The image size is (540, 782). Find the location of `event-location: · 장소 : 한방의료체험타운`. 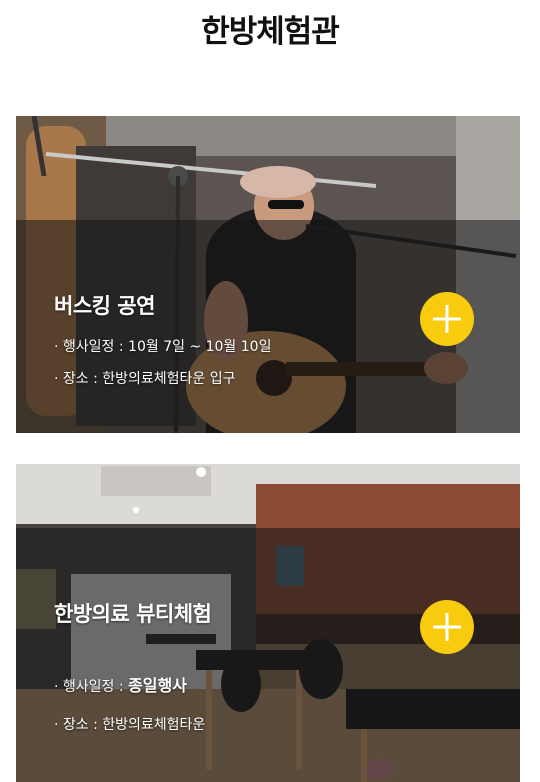

event-location: · 장소 : 한방의료체험타운 is located at coordinates (130, 725).